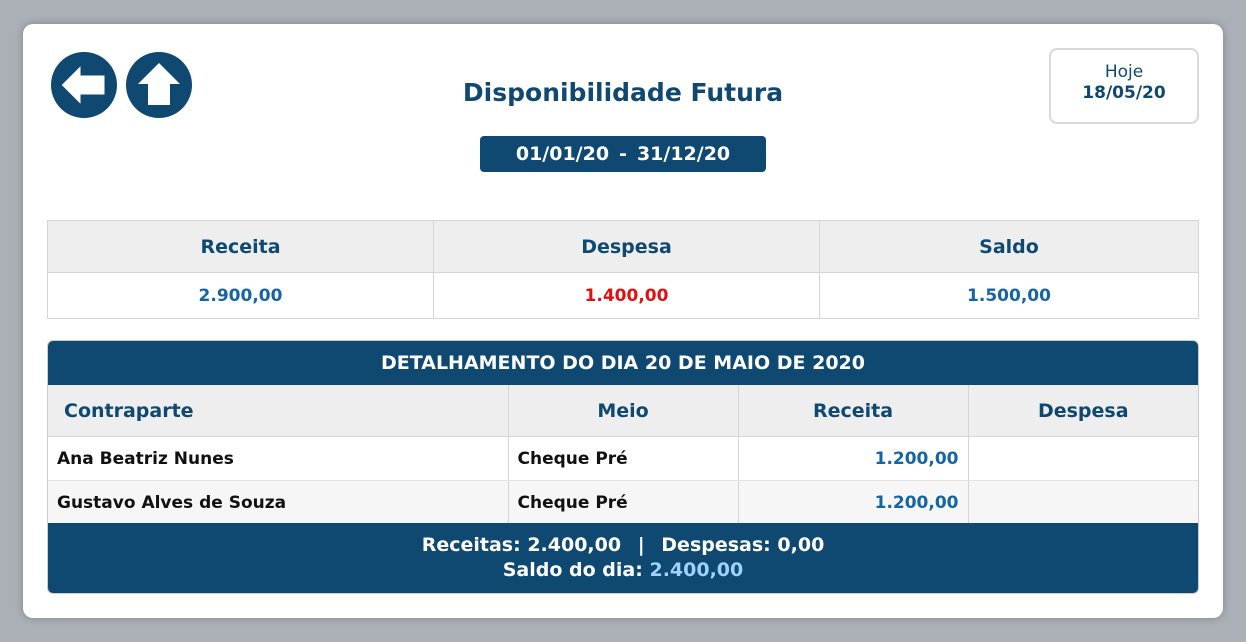 This screenshot has width=1246, height=642. Describe the element at coordinates (626, 295) in the screenshot. I see `summary-despesa-value: 1.400,00` at that location.